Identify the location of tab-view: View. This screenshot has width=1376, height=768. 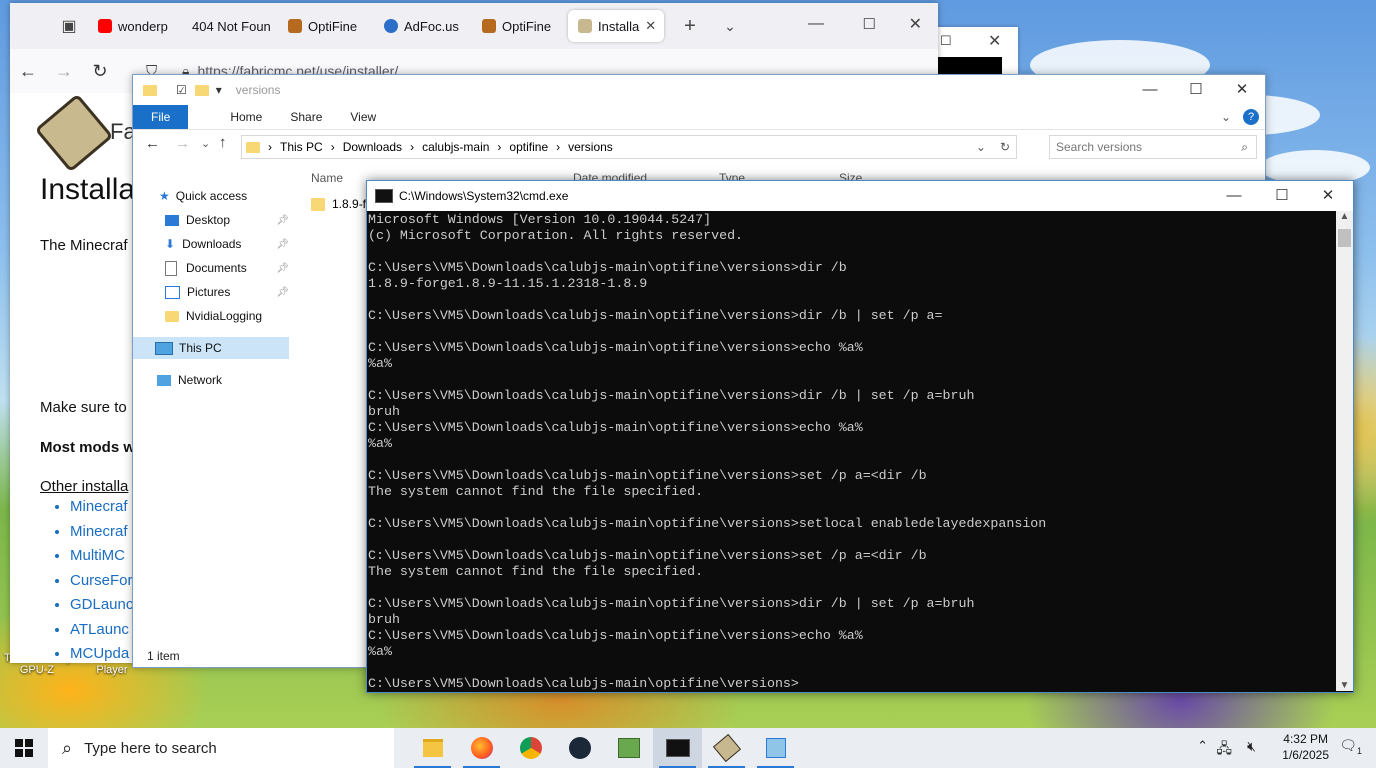
(363, 117).